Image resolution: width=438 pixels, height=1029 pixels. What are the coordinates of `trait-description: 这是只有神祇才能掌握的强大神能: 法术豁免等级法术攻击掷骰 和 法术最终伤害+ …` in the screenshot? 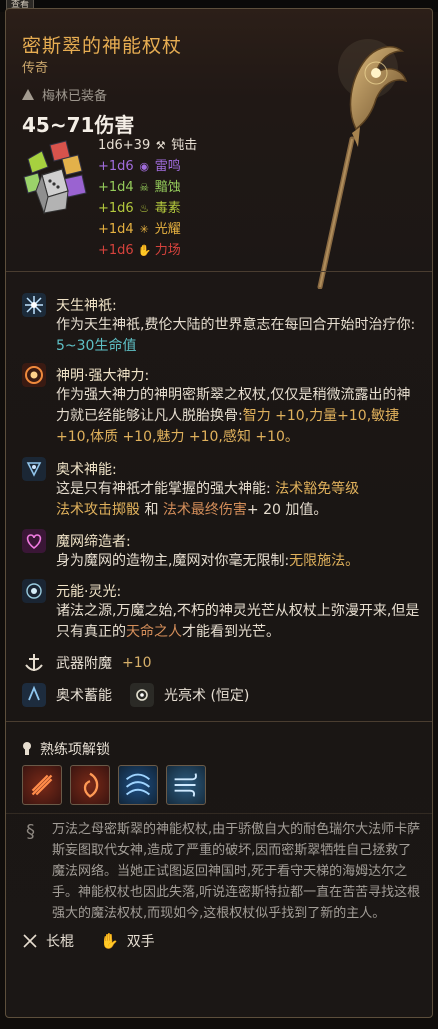 It's located at (239, 500).